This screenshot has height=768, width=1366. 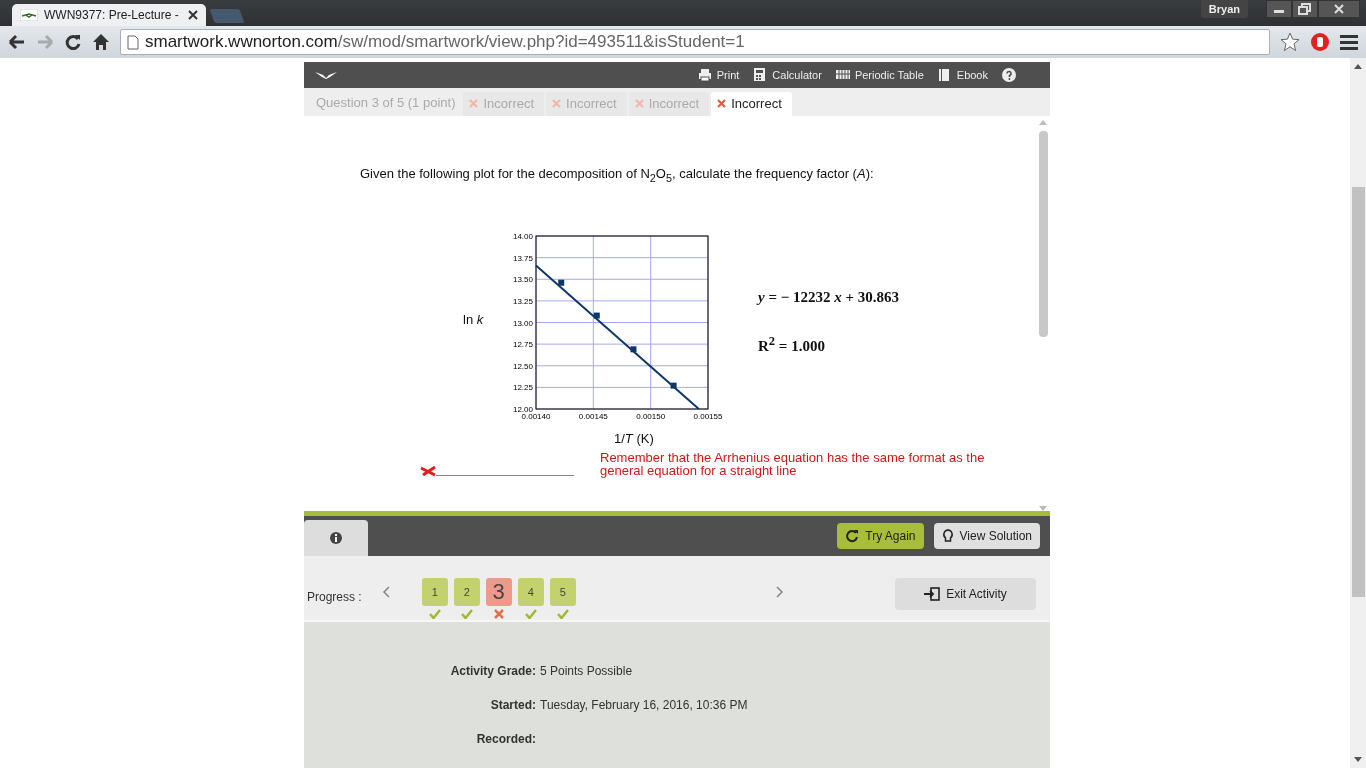 I want to click on grade-label: Activity Grade:, so click(x=493, y=671).